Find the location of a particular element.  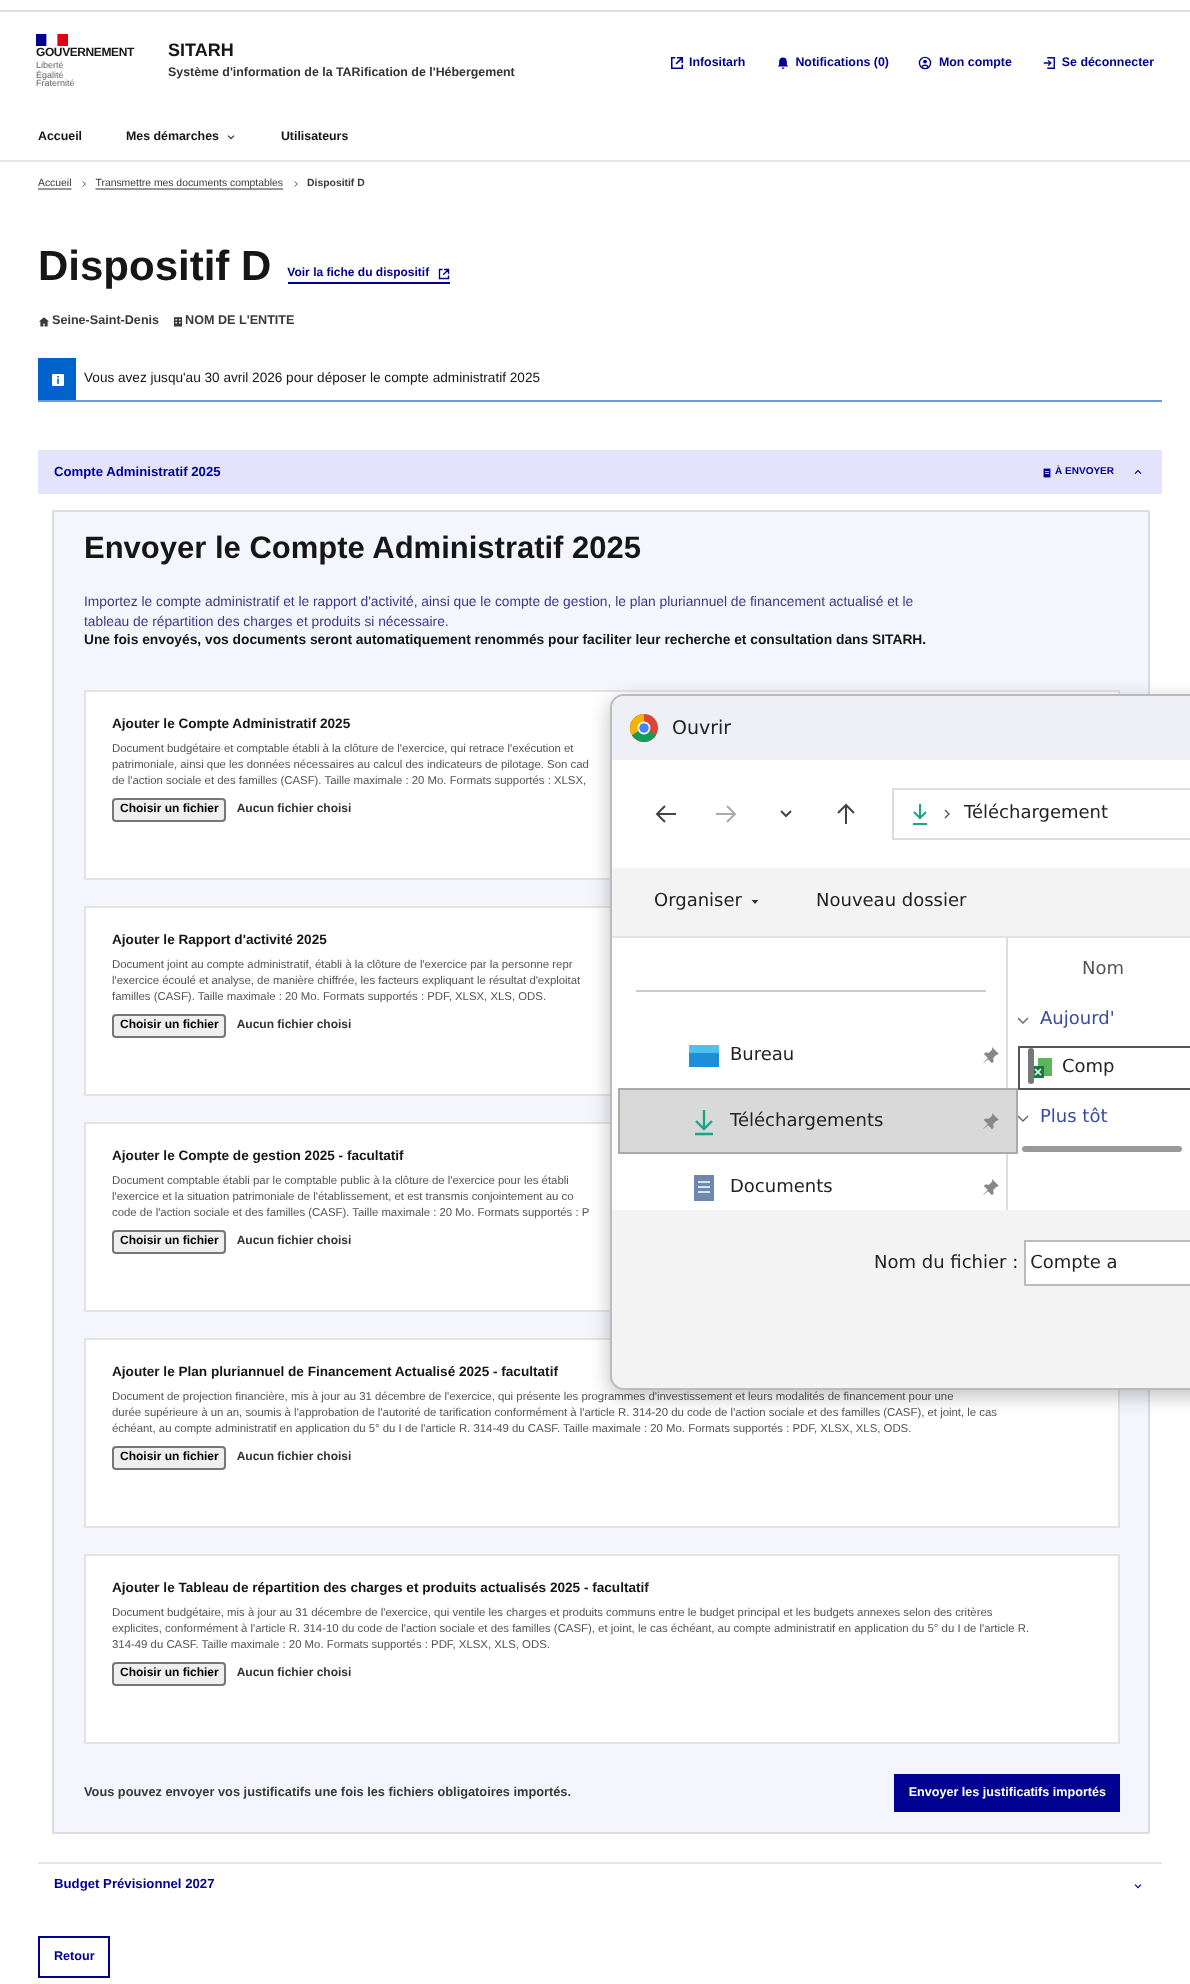

page-title: Dispositif D is located at coordinates (155, 268).